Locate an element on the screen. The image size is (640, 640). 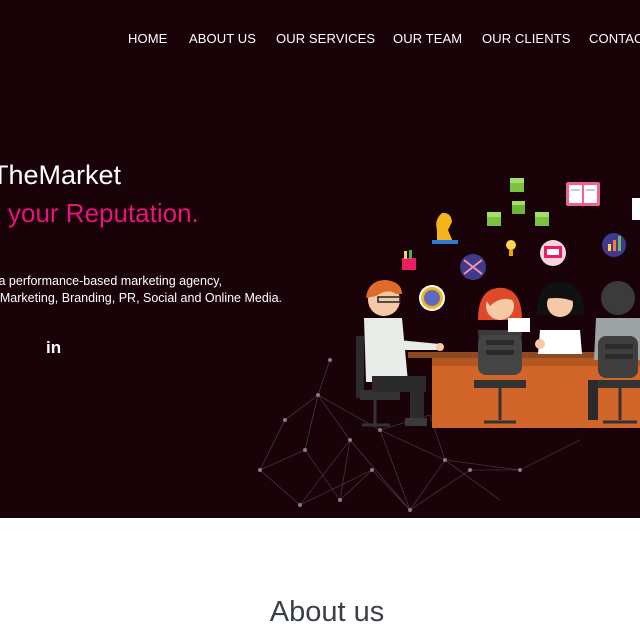
nav-item-our-services: OUR SERVICES is located at coordinates (325, 38).